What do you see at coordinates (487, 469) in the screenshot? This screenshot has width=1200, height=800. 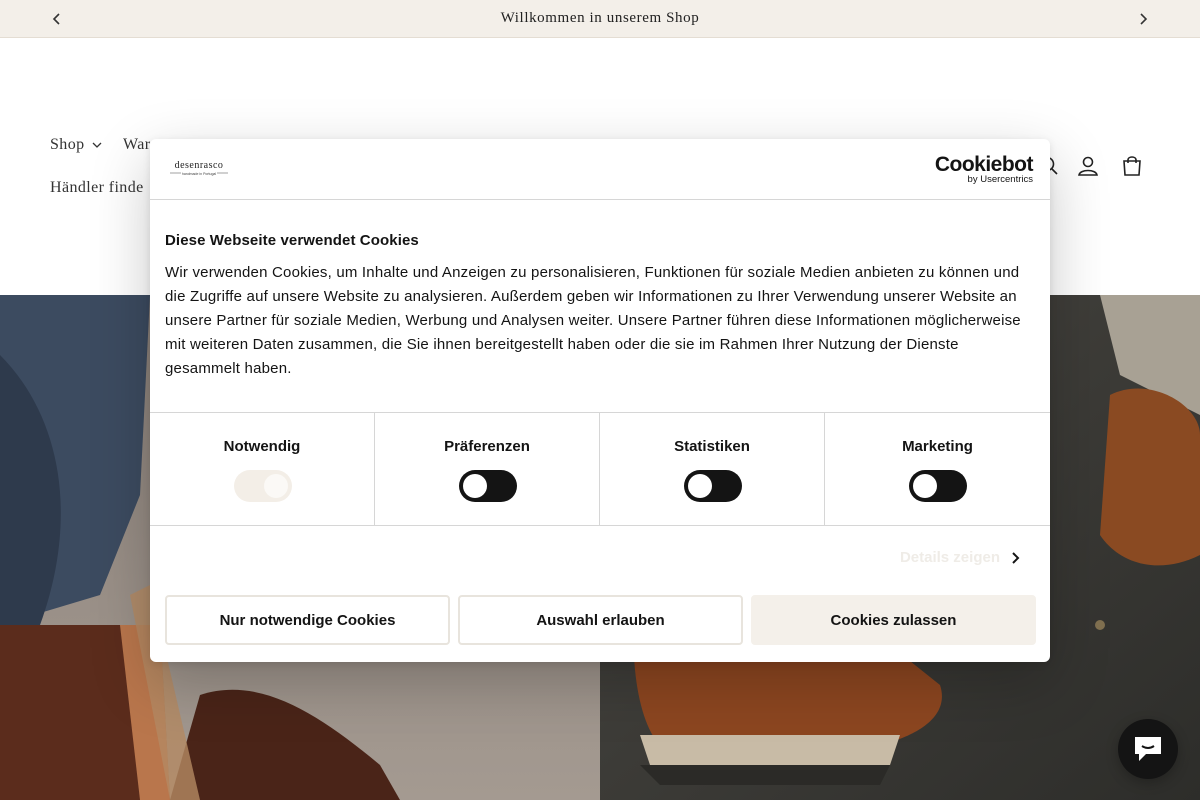 I see `category-praeferenzen: Präferenzen` at bounding box center [487, 469].